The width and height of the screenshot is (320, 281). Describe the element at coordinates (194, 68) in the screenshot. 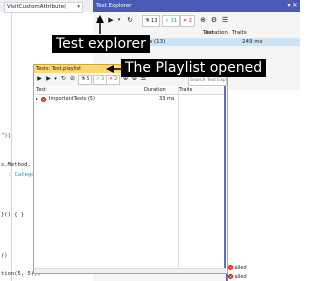

I see `callout-playlist: The Playlist opened` at that location.